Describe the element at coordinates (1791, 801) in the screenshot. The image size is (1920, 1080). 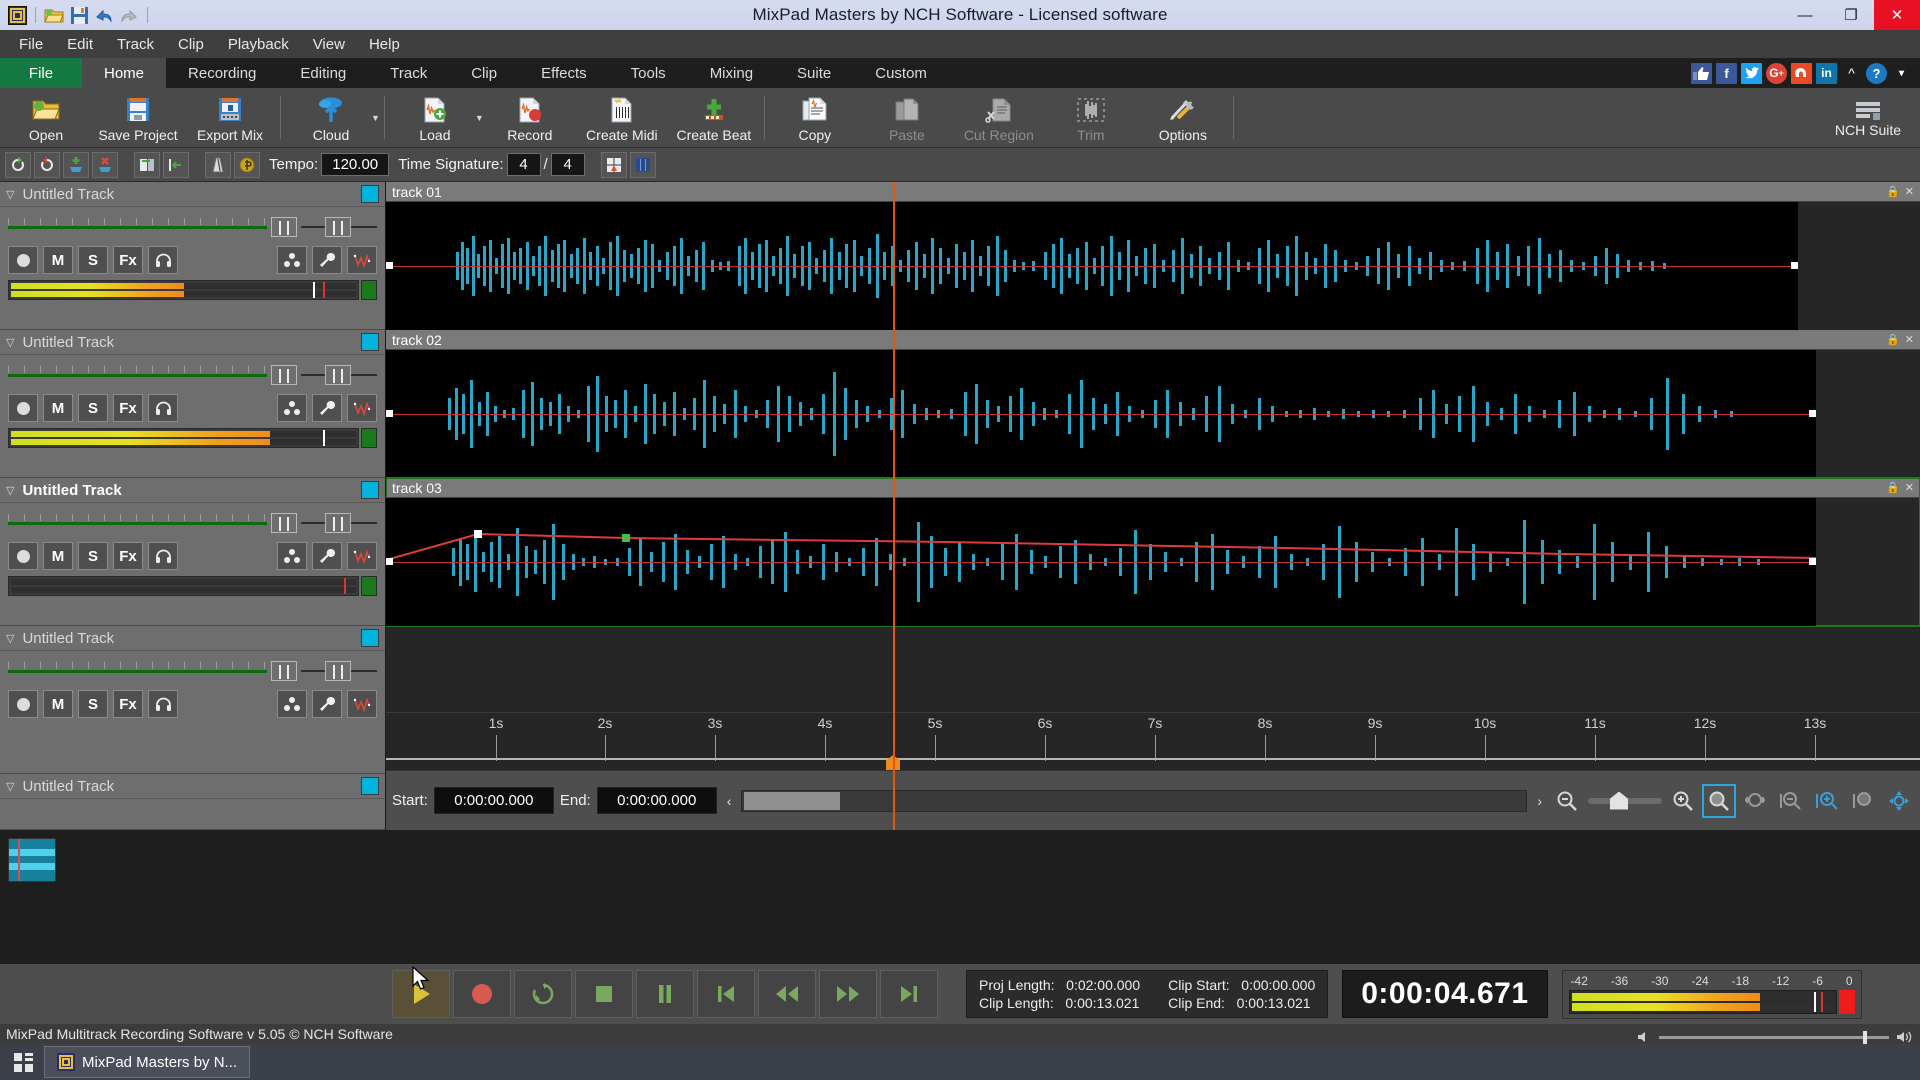
I see `zoom-out-region-icon` at that location.